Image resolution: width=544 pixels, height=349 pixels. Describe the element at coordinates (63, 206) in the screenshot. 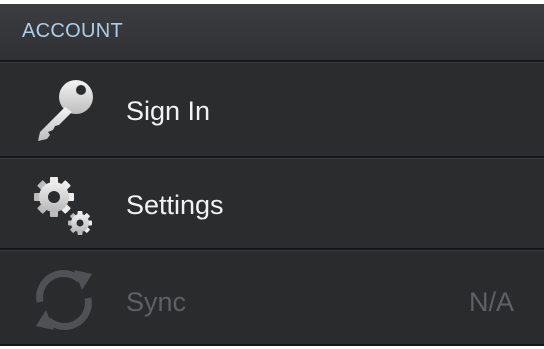

I see `gears-icon` at that location.